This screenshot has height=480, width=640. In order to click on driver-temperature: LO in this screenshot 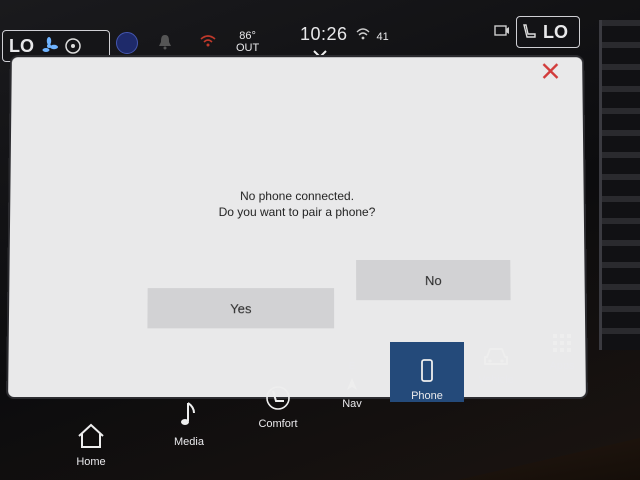, I will do `click(21, 45)`.